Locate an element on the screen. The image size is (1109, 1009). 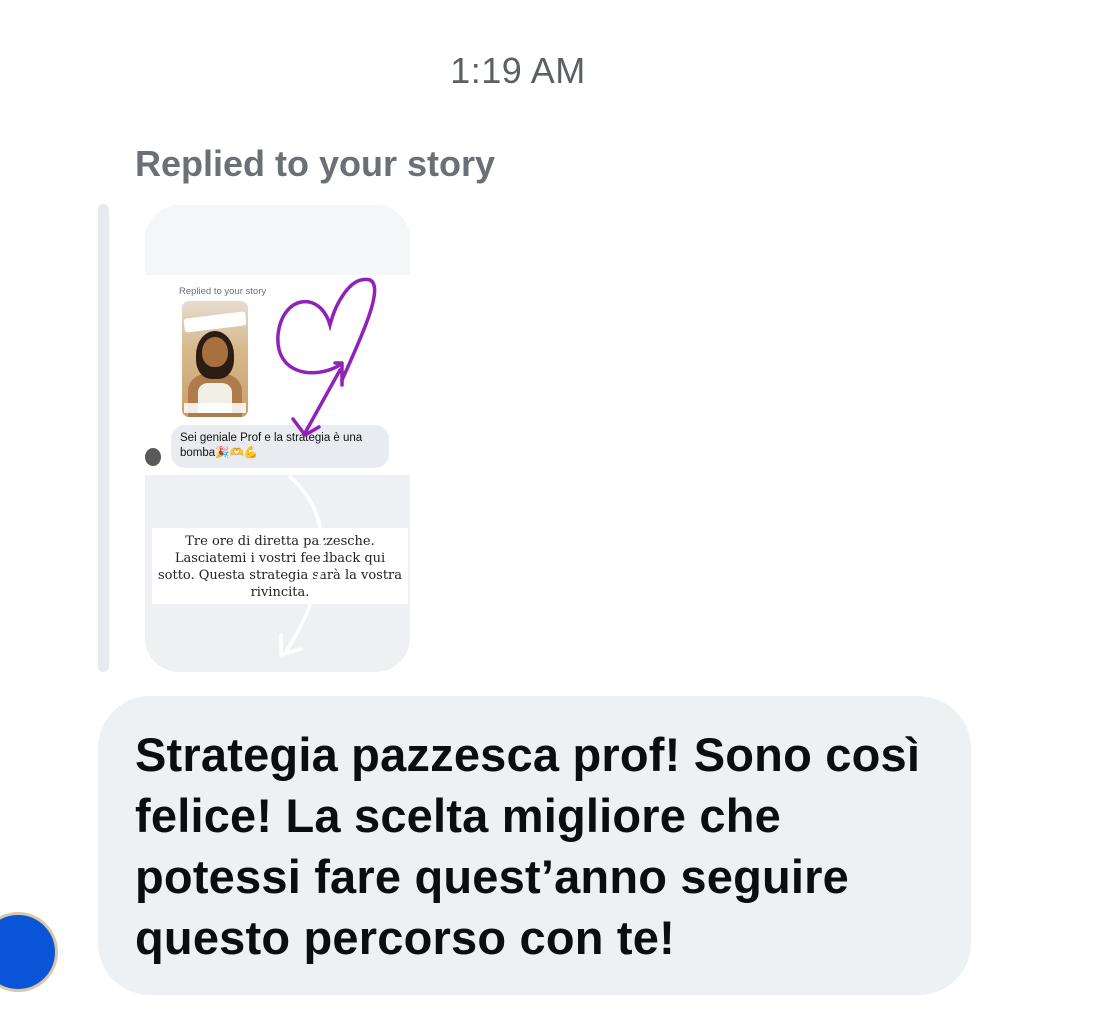
photo-face is located at coordinates (215, 352).